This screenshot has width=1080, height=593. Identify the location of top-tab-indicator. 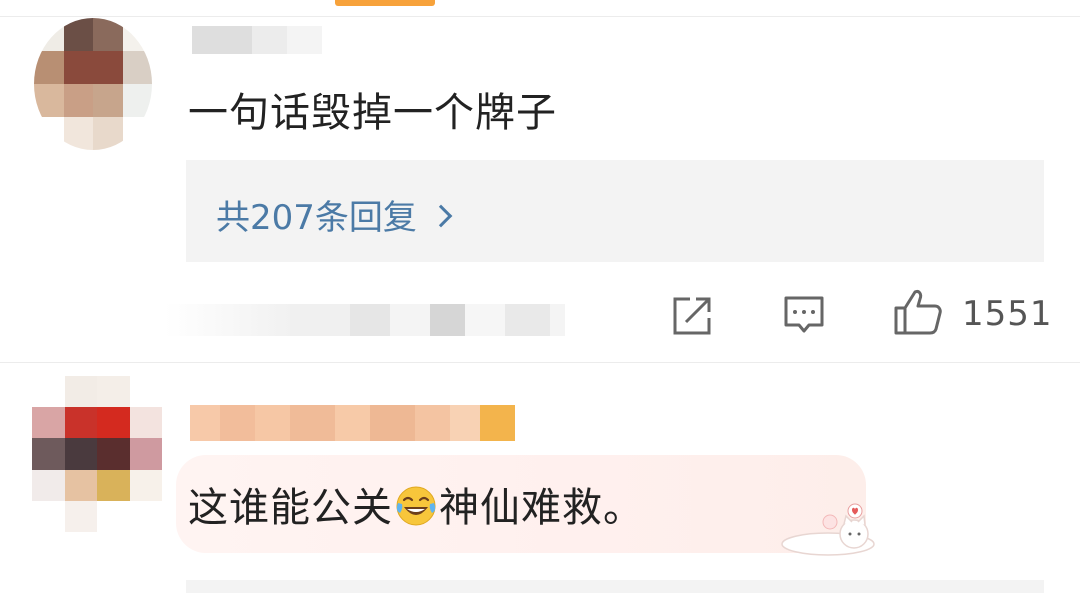
(385, 3).